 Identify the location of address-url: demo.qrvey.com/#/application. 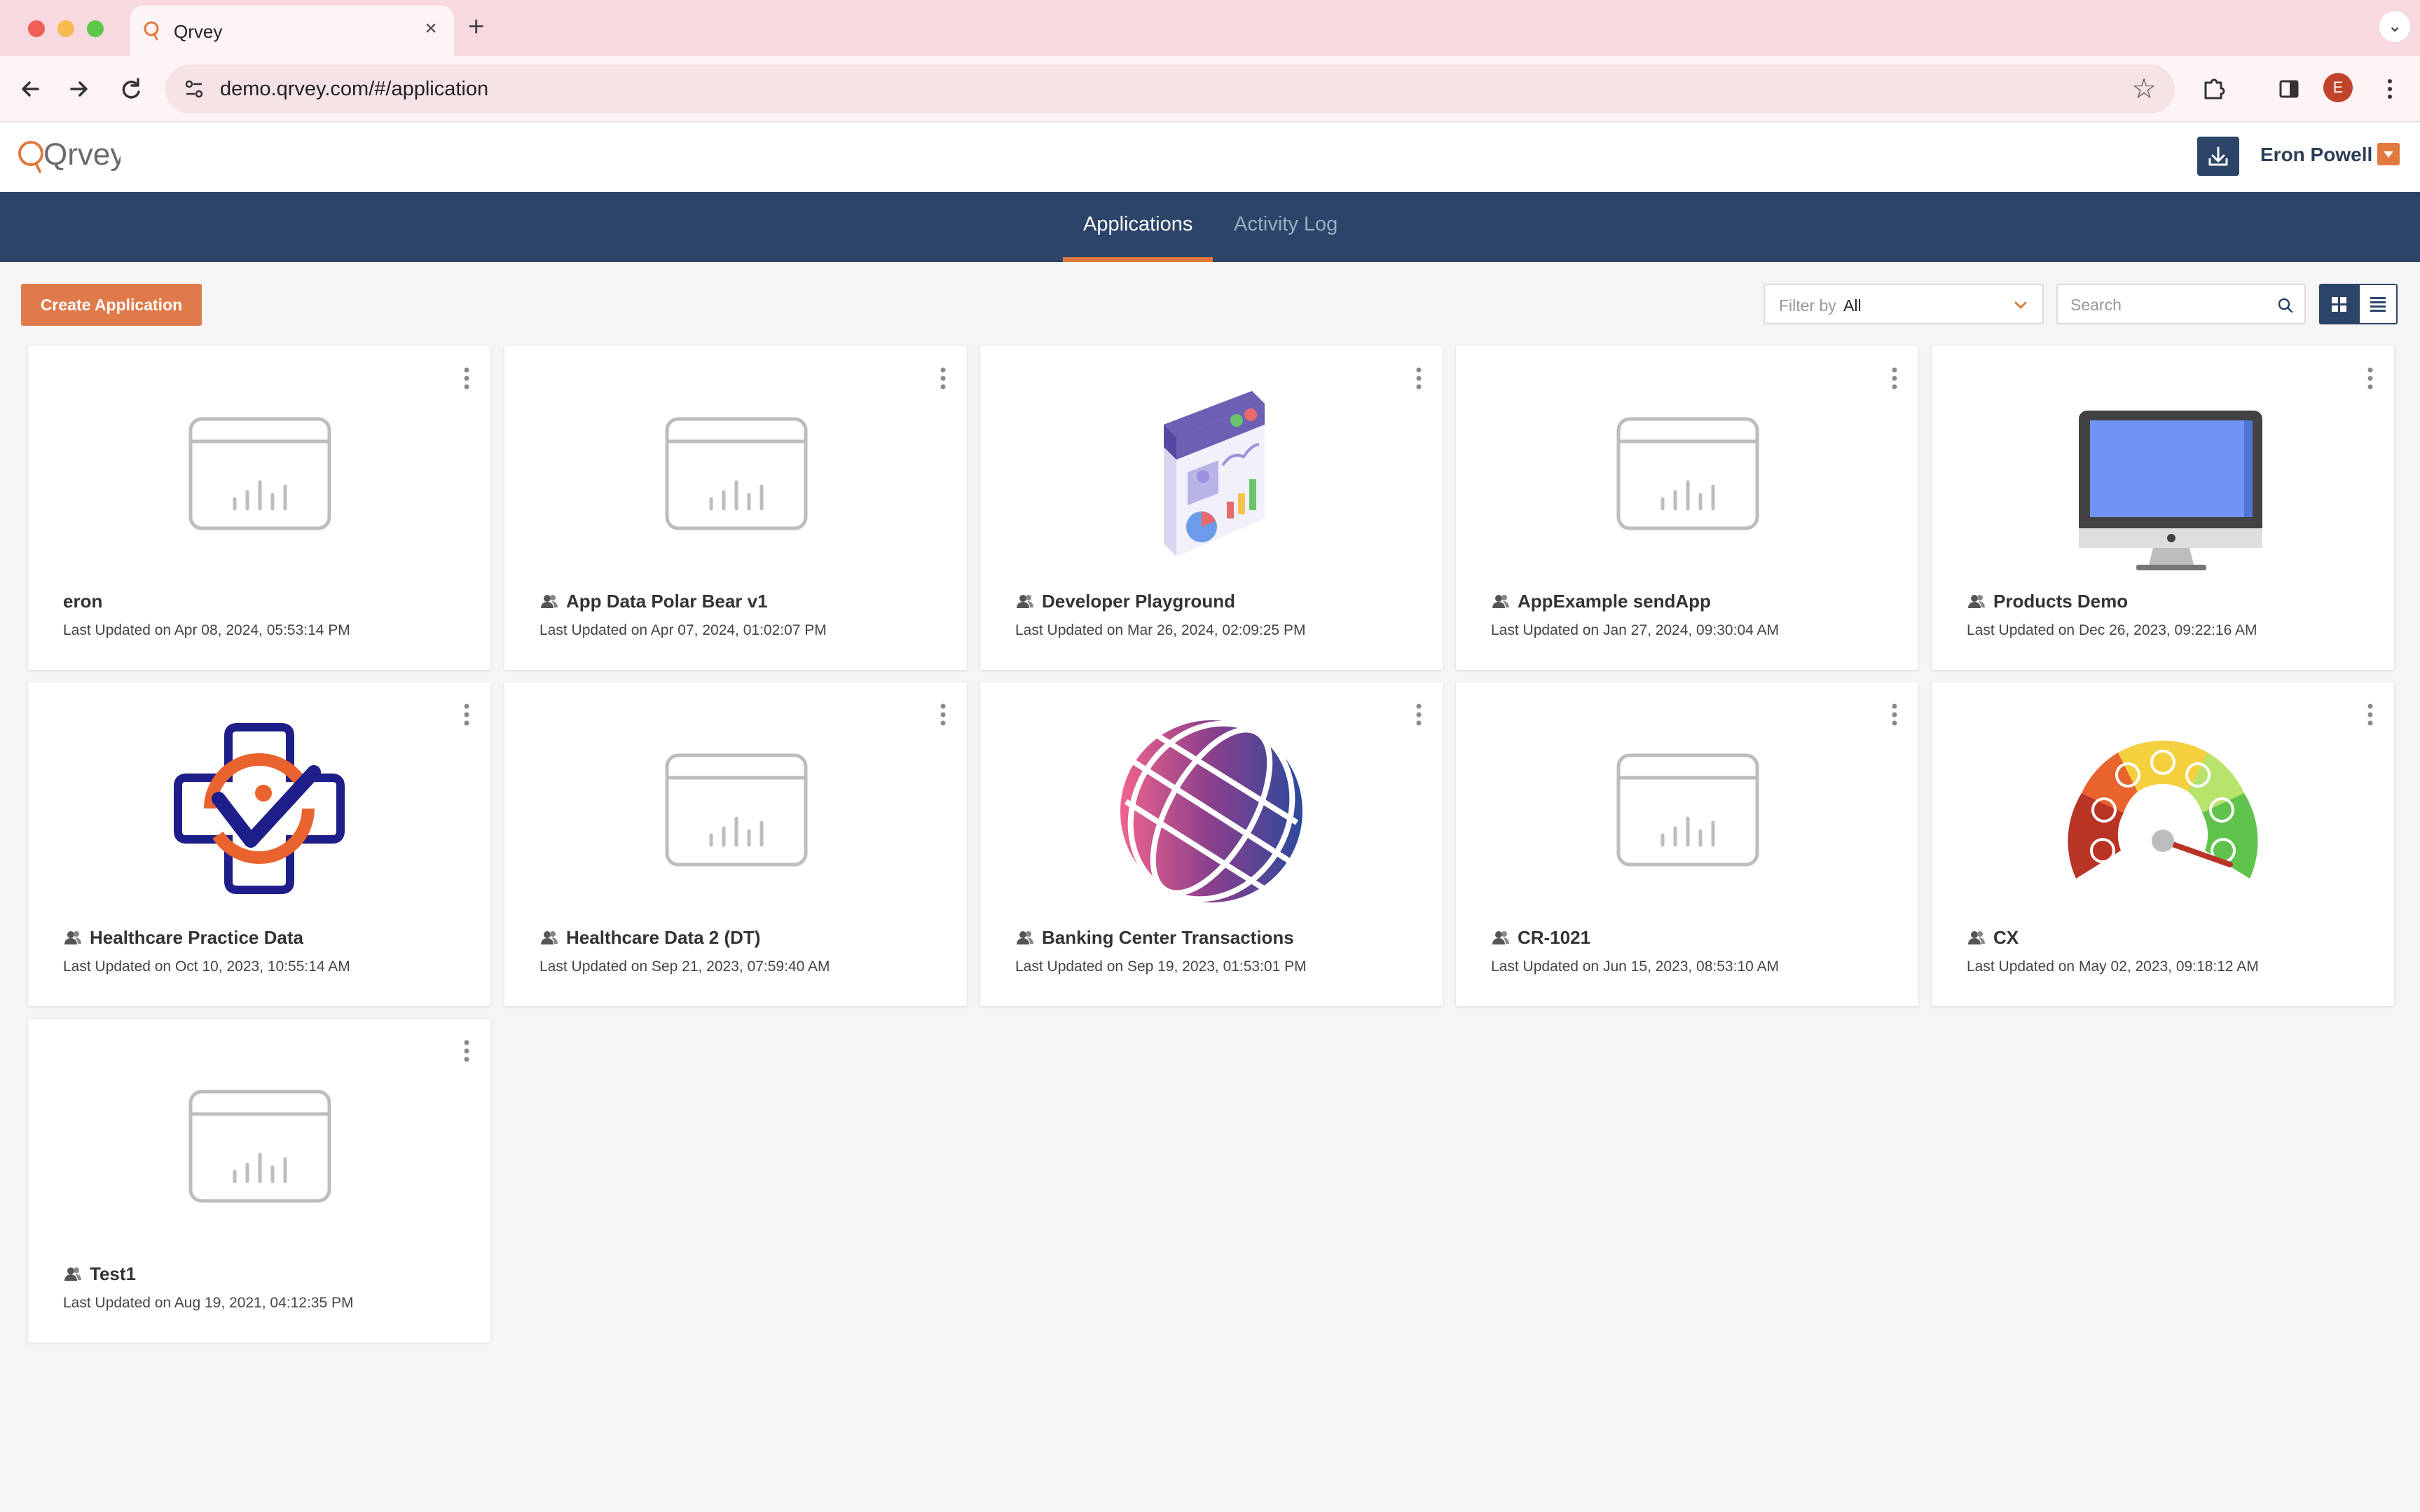
(354, 89).